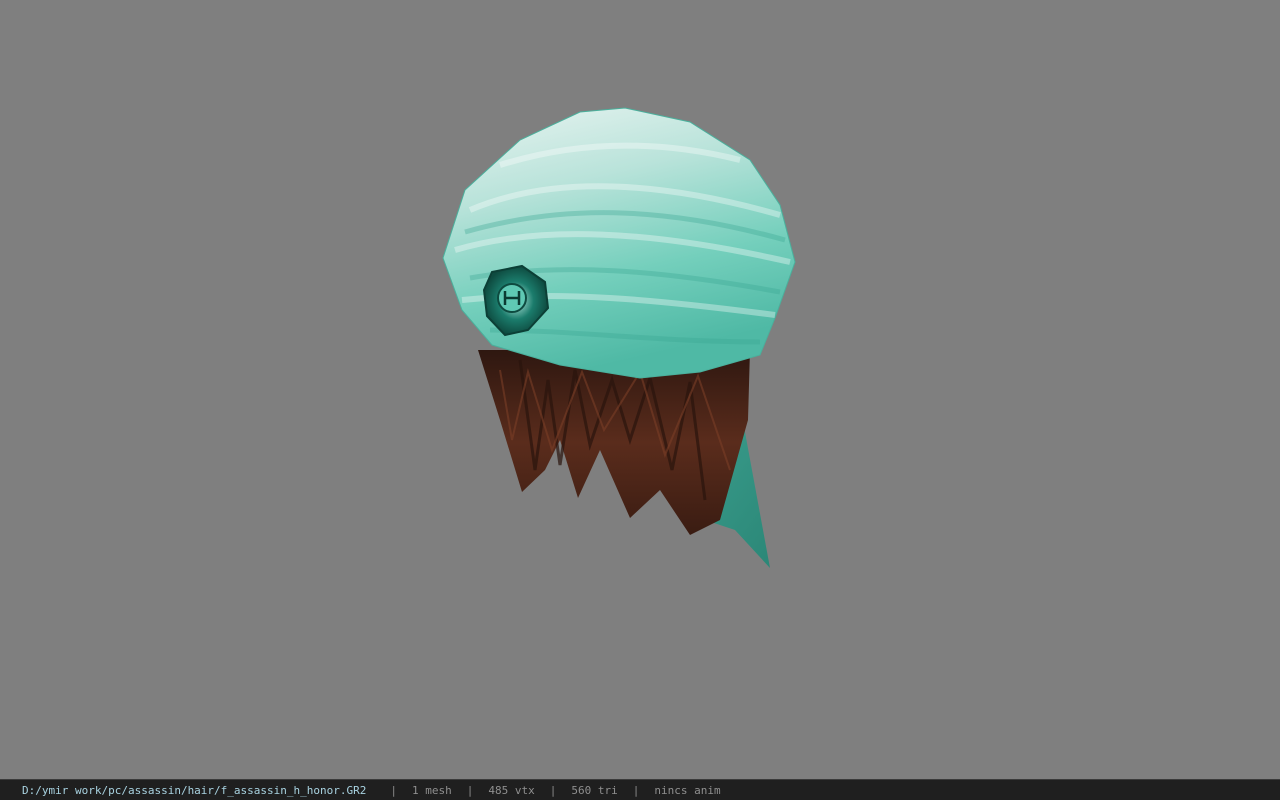  Describe the element at coordinates (594, 790) in the screenshot. I see `triangle-count: 560 tri` at that location.